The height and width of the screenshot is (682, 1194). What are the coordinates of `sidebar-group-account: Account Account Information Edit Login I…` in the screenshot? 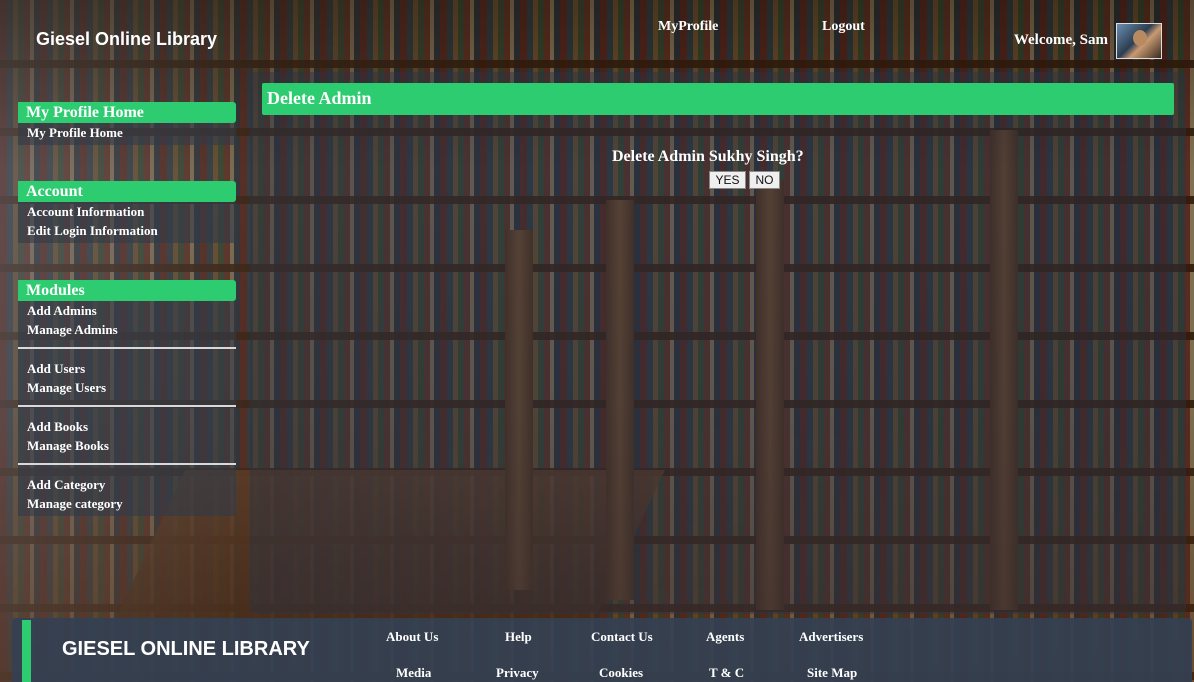 It's located at (127, 212).